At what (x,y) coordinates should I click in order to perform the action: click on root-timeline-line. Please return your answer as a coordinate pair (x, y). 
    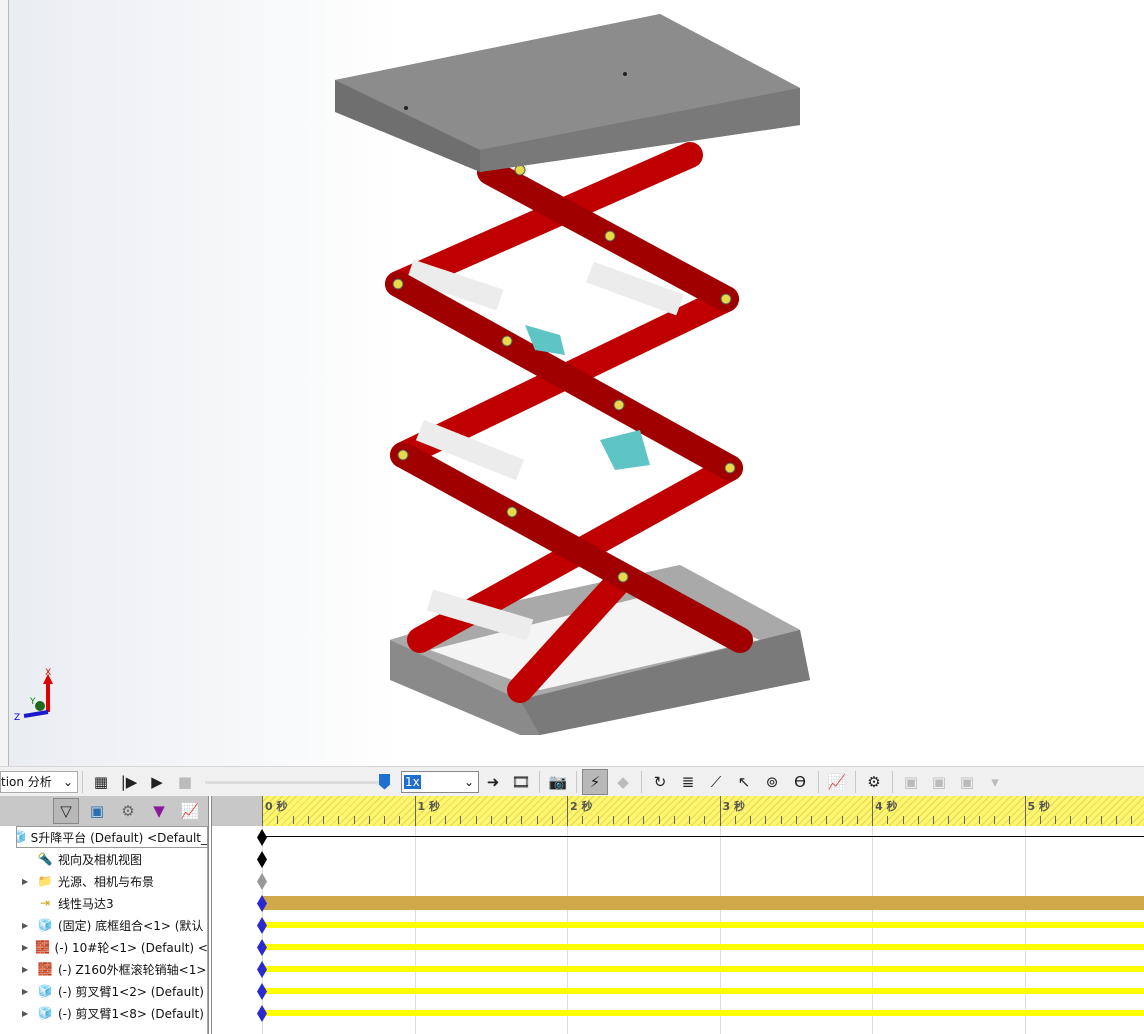
    Looking at the image, I should click on (703, 836).